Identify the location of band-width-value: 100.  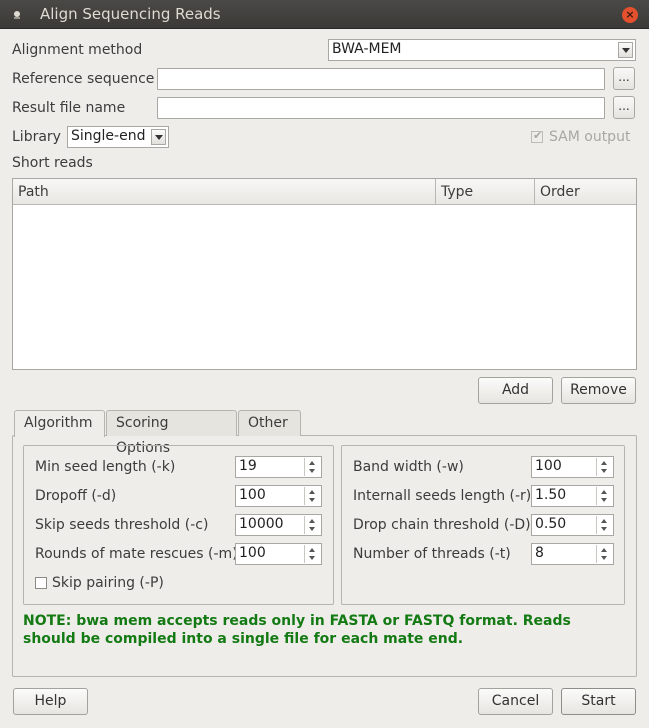
(548, 466).